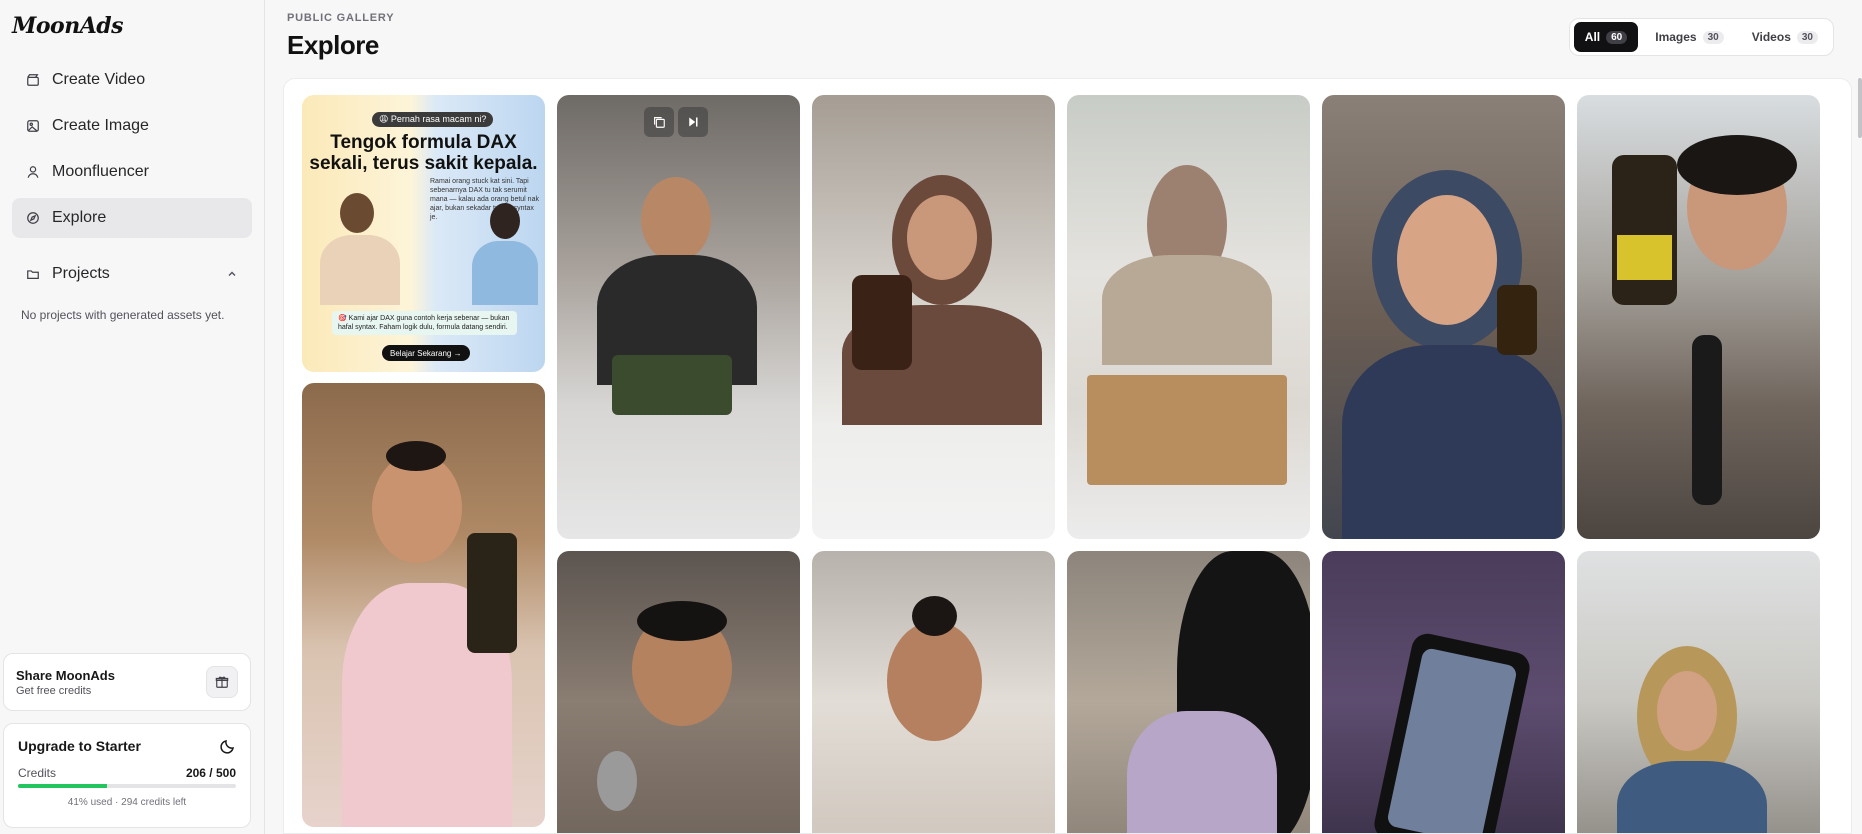 Image resolution: width=1862 pixels, height=834 pixels. I want to click on copy-icon, so click(659, 122).